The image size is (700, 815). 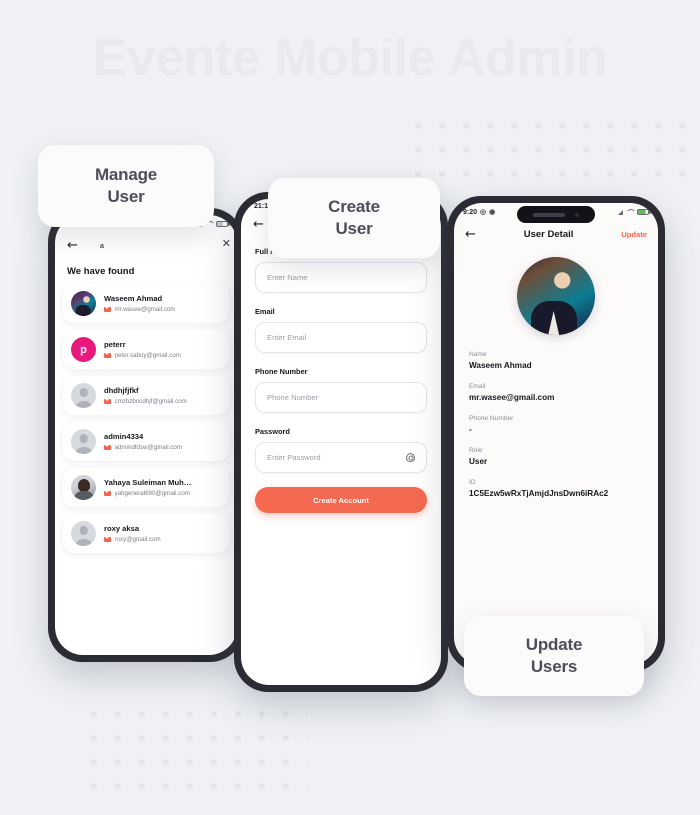 What do you see at coordinates (556, 360) in the screenshot?
I see `detail-field-name: Name Waseem Ahmad` at bounding box center [556, 360].